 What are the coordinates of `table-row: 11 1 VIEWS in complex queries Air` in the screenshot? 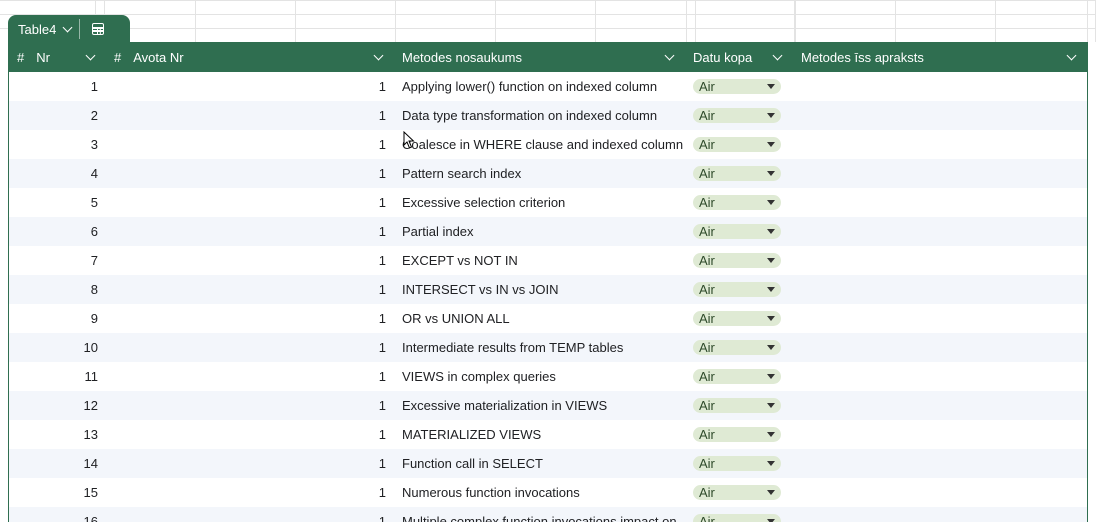 It's located at (548, 376).